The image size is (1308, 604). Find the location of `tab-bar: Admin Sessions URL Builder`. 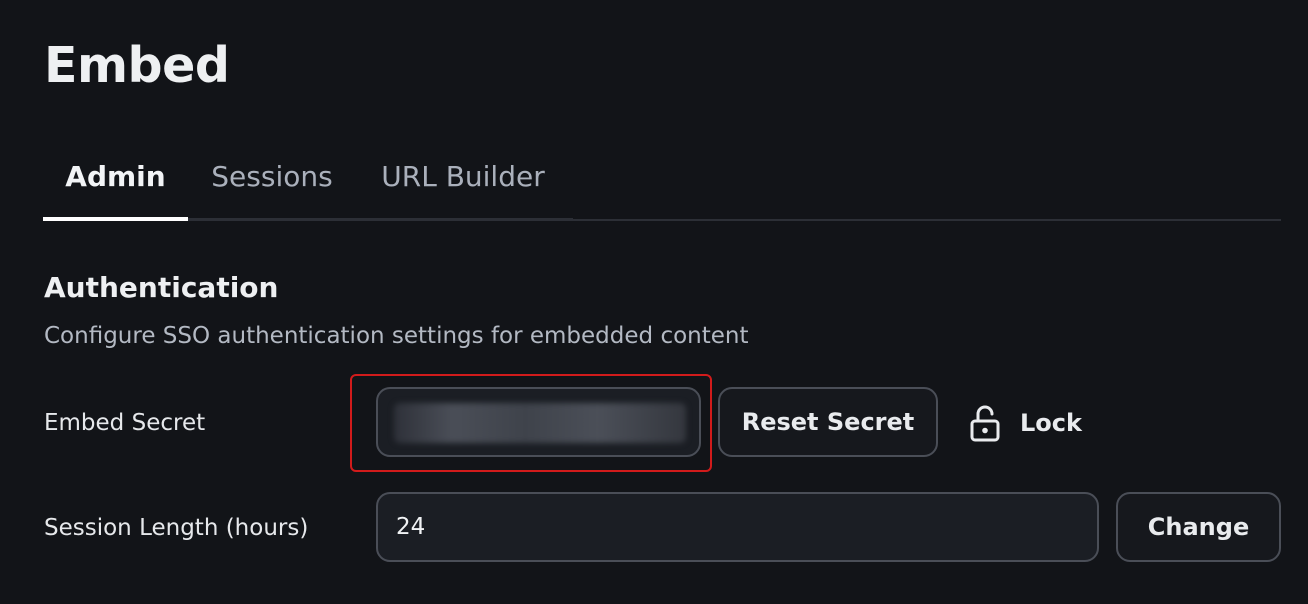

tab-bar: Admin Sessions URL Builder is located at coordinates (662, 184).